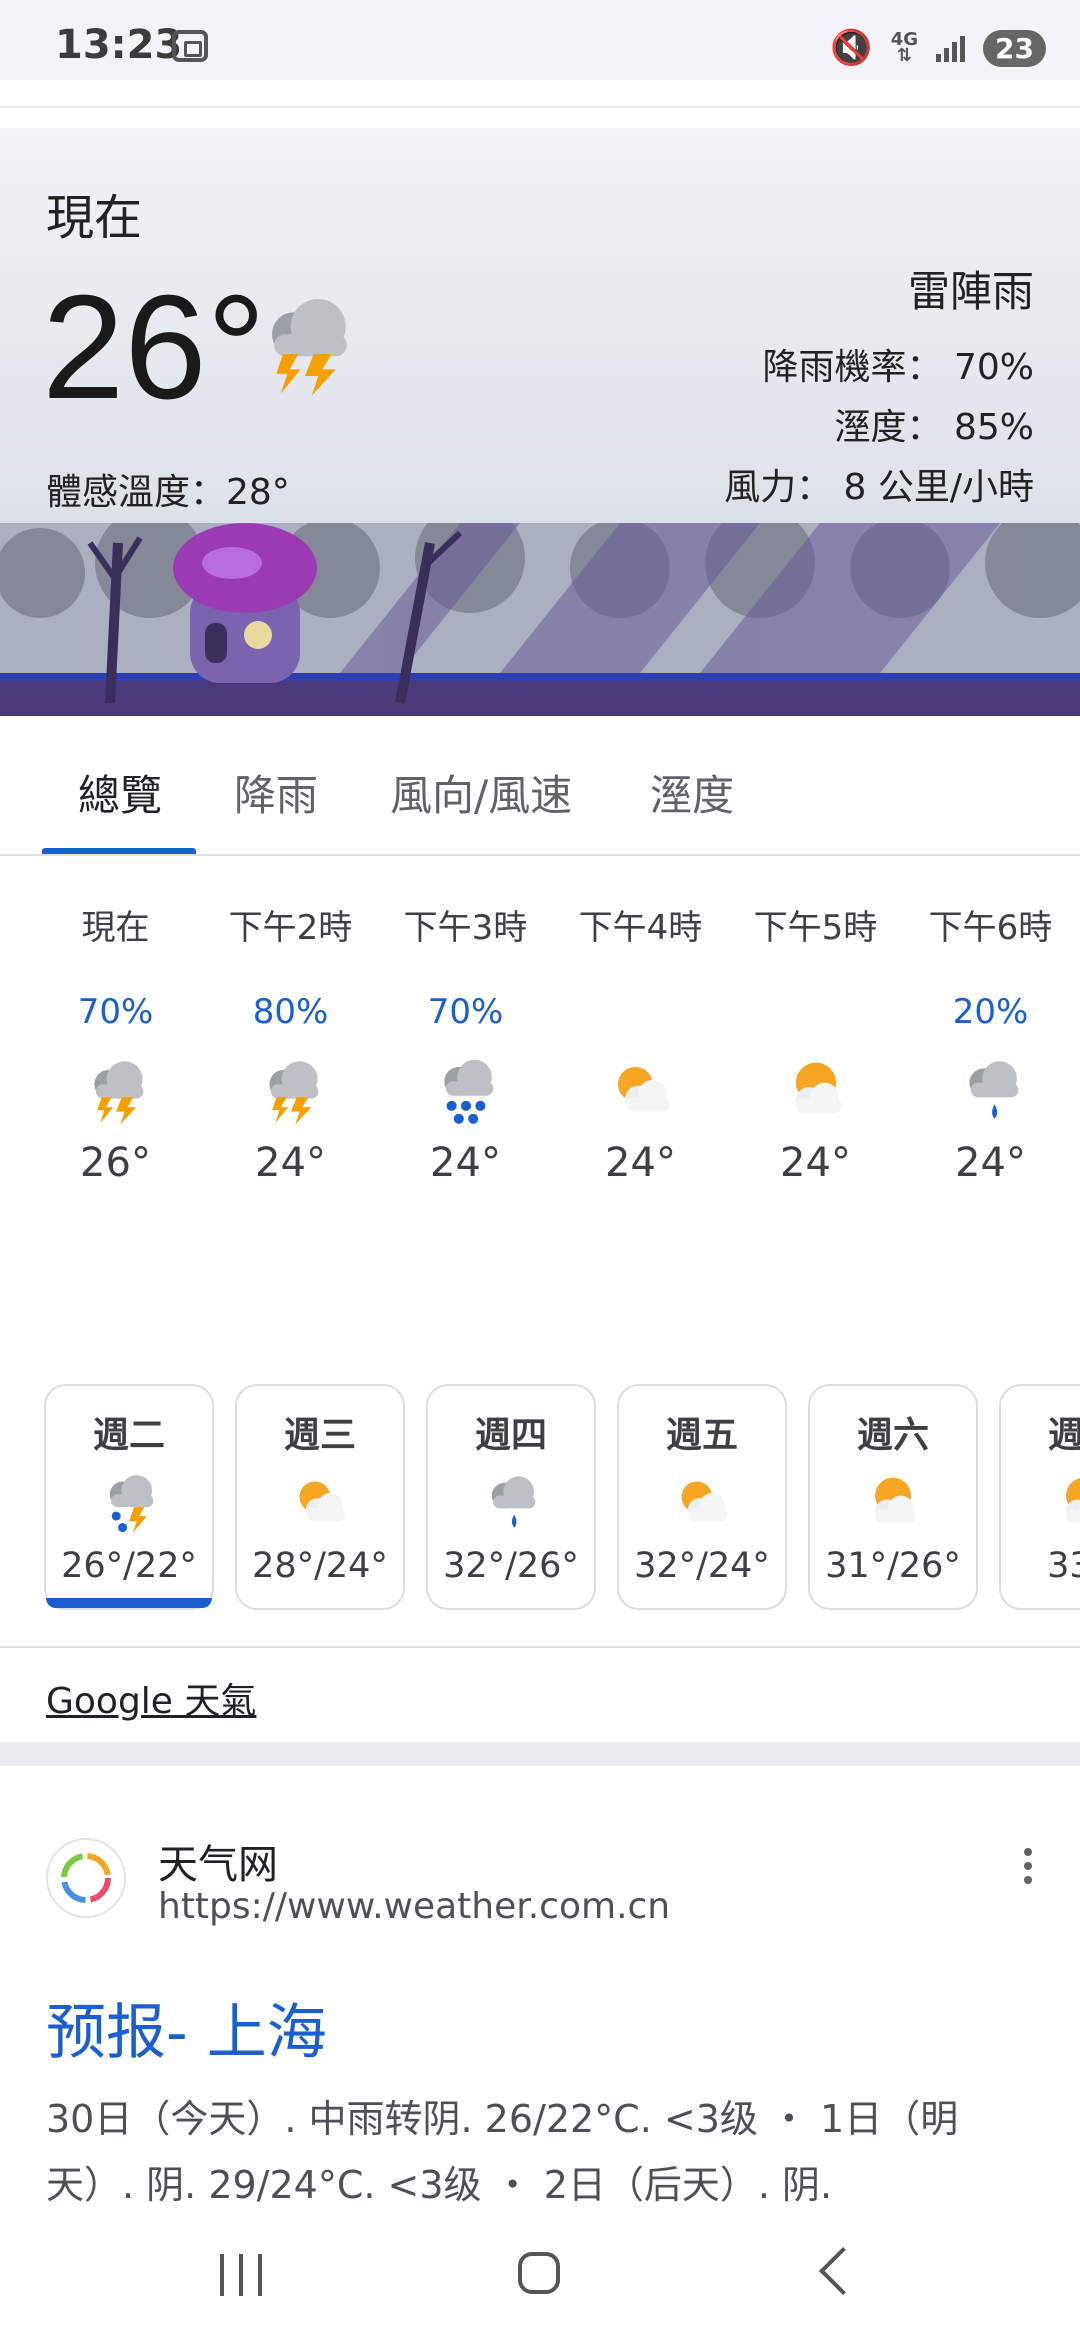 This screenshot has width=1080, height=2340. I want to click on hour-precip: 20%, so click(990, 1012).